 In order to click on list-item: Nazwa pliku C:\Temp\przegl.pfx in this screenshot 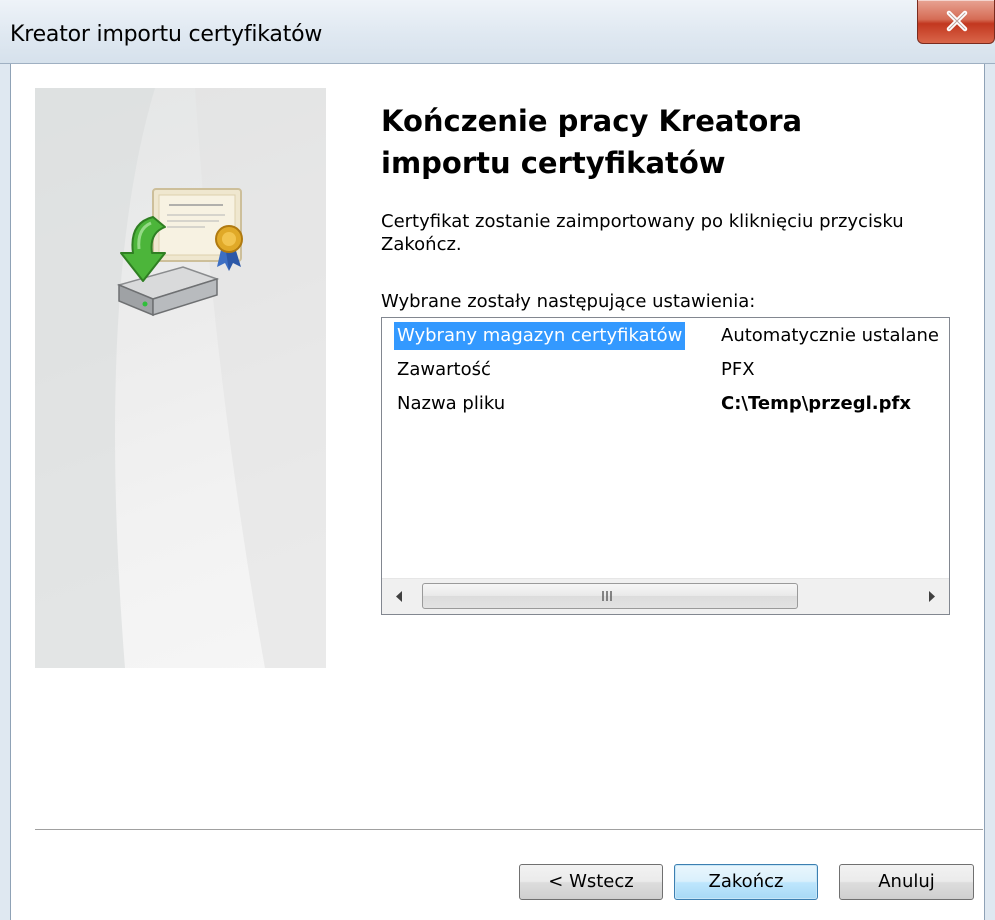, I will do `click(665, 404)`.